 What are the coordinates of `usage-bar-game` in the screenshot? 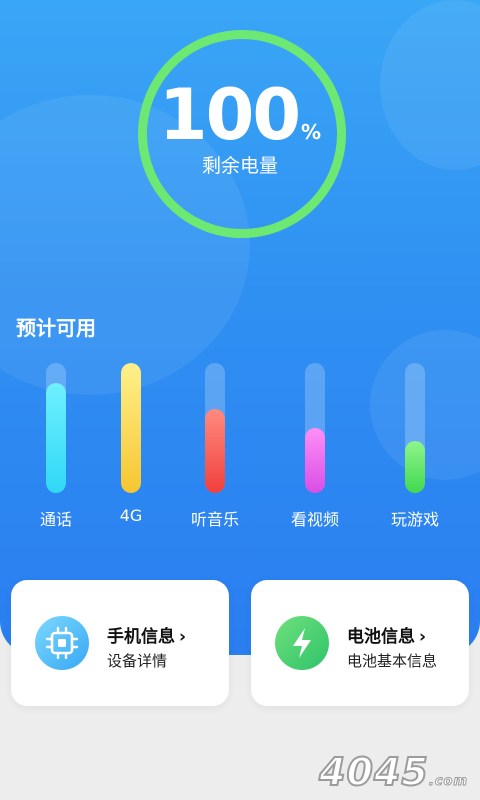 It's located at (415, 428).